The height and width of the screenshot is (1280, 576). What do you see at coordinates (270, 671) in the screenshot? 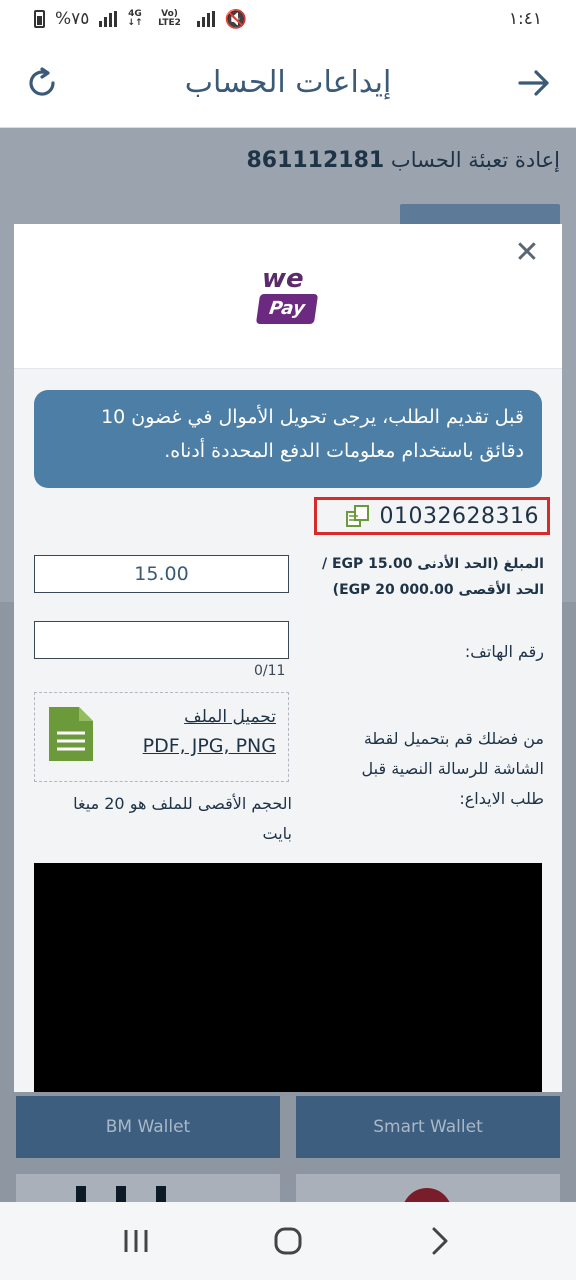
I see `phone-char-count: 0/11` at bounding box center [270, 671].